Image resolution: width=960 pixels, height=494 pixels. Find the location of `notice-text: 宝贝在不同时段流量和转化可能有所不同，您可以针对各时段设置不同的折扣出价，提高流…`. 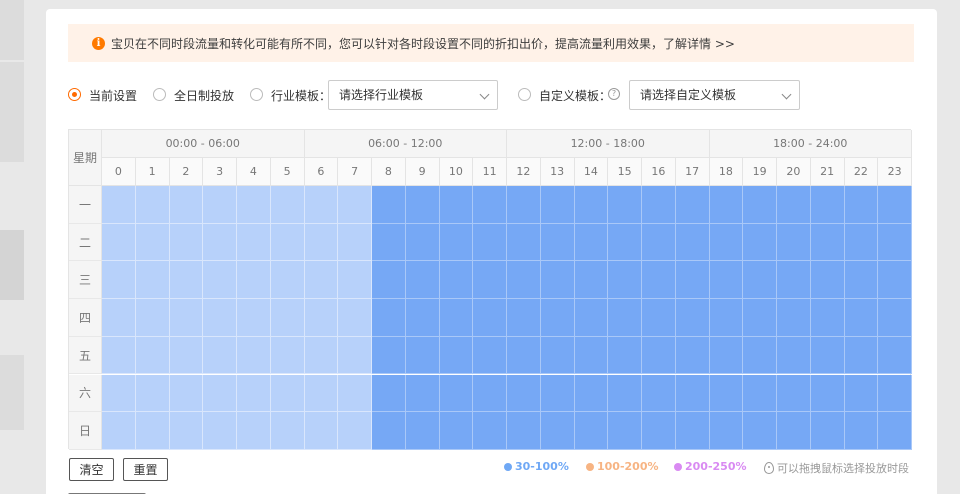

notice-text: 宝贝在不同时段流量和转化可能有所不同，您可以针对各时段设置不同的折扣出价，提高流… is located at coordinates (423, 43).